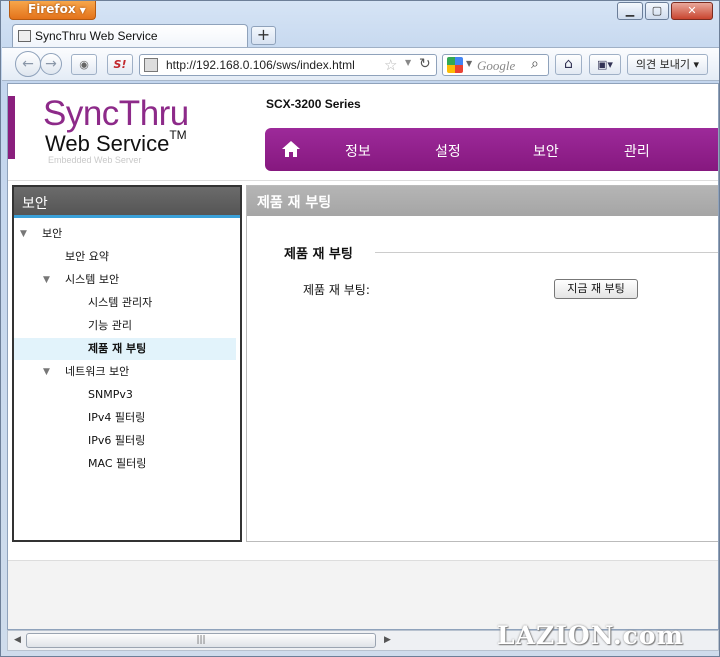 This screenshot has height=657, width=720. I want to click on printer-favicon-icon, so click(24, 36).